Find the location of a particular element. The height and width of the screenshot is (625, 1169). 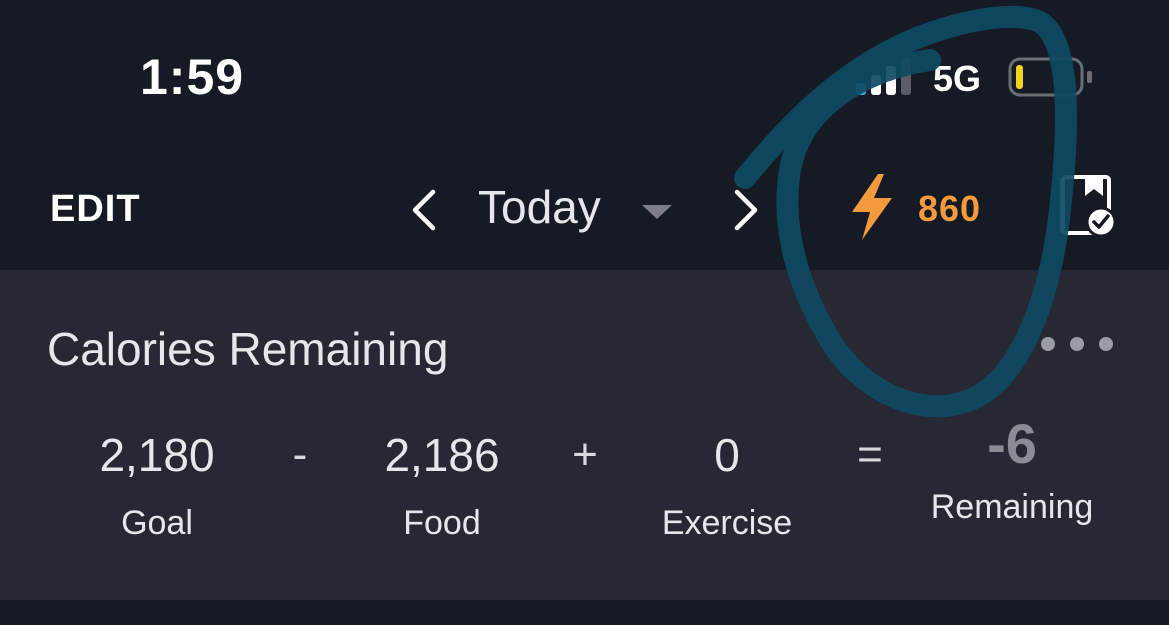

card-title: Calories Remaining is located at coordinates (248, 349).